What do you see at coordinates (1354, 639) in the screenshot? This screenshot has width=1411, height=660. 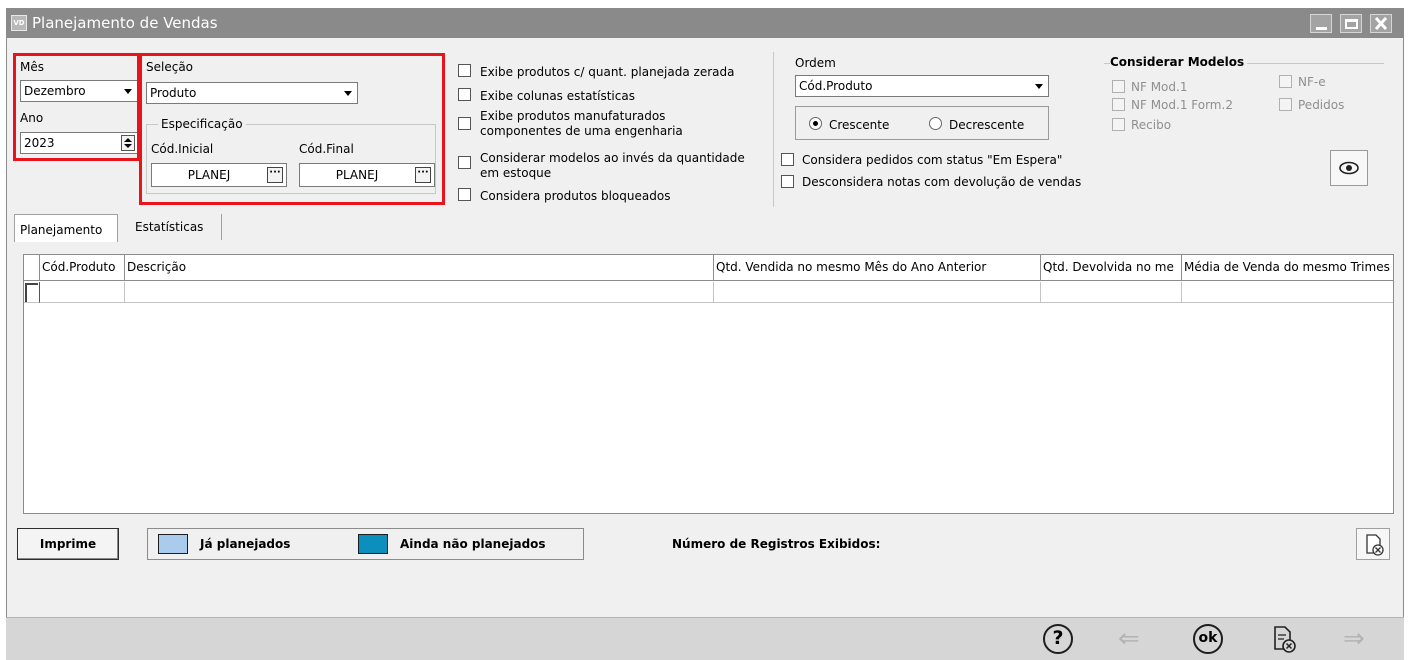 I see `forward-arrow-icon: ⇒` at bounding box center [1354, 639].